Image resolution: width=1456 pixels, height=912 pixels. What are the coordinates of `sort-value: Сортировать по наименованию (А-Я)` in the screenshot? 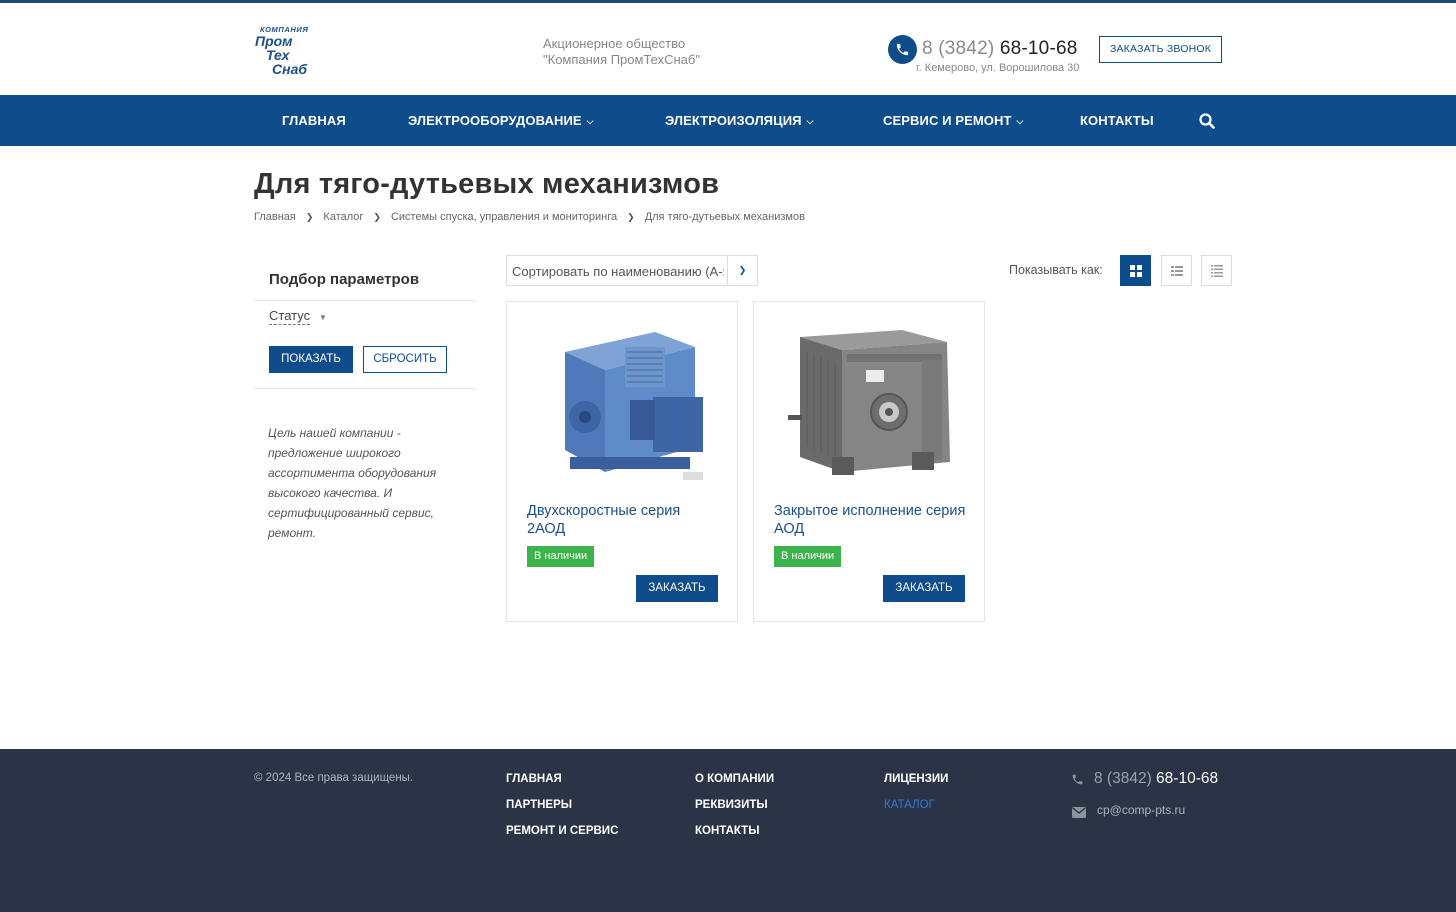 It's located at (618, 271).